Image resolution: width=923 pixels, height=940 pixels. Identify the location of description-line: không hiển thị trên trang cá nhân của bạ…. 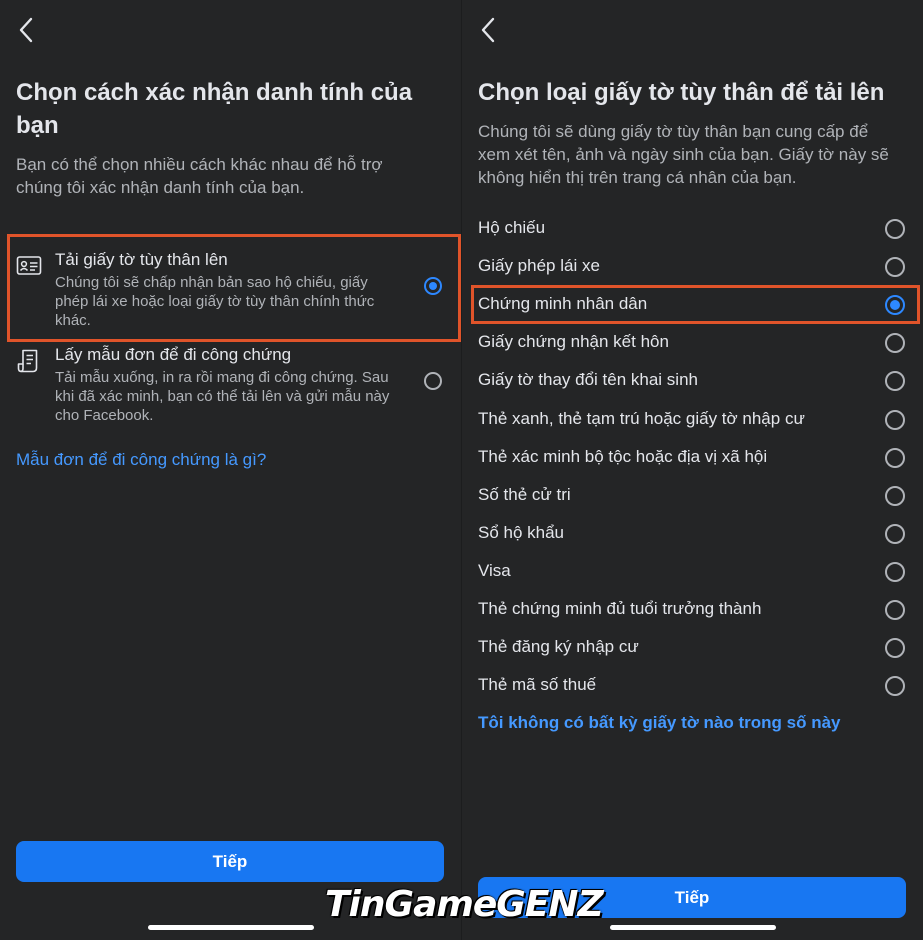
(637, 177).